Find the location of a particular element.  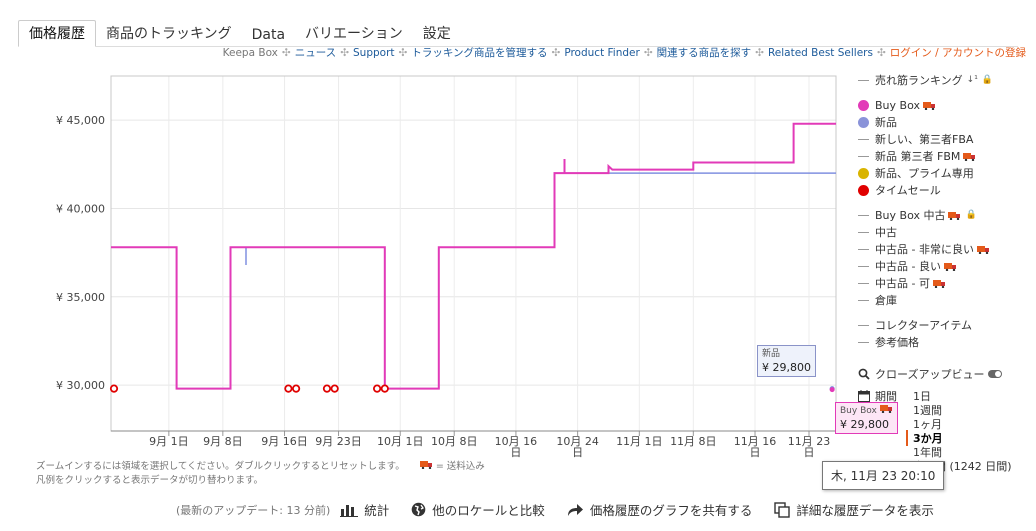

x-tick-label: 9月 1日 is located at coordinates (169, 441).